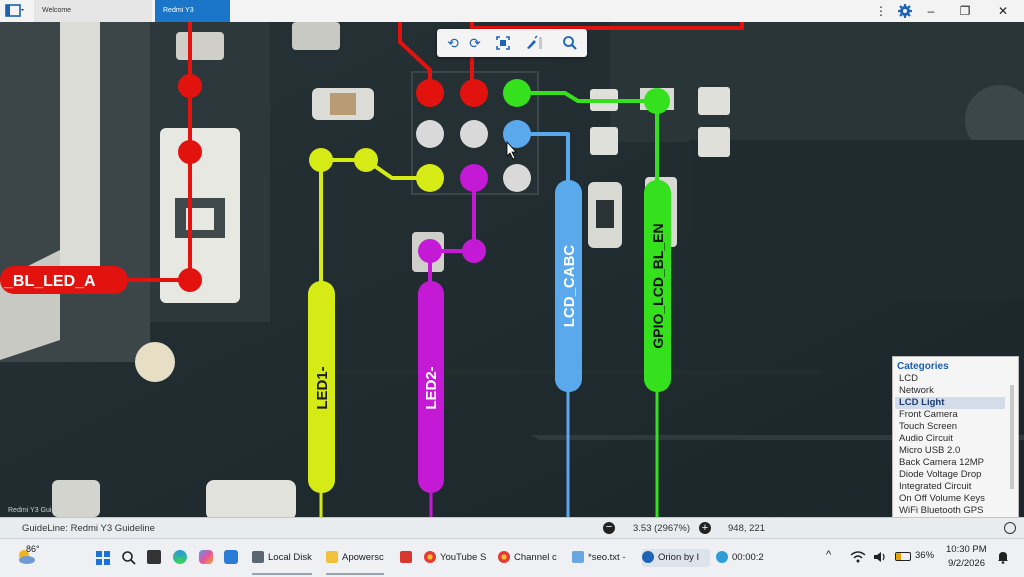 This screenshot has width=1024, height=577. Describe the element at coordinates (950, 475) in the screenshot. I see `category-item: Diode Voltage Drop` at that location.